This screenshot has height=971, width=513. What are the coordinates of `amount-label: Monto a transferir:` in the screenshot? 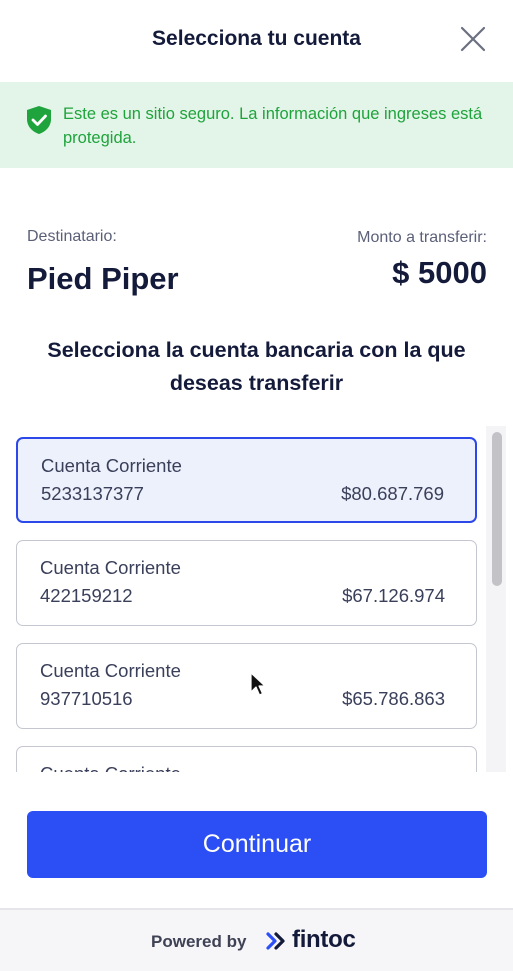 It's located at (422, 237).